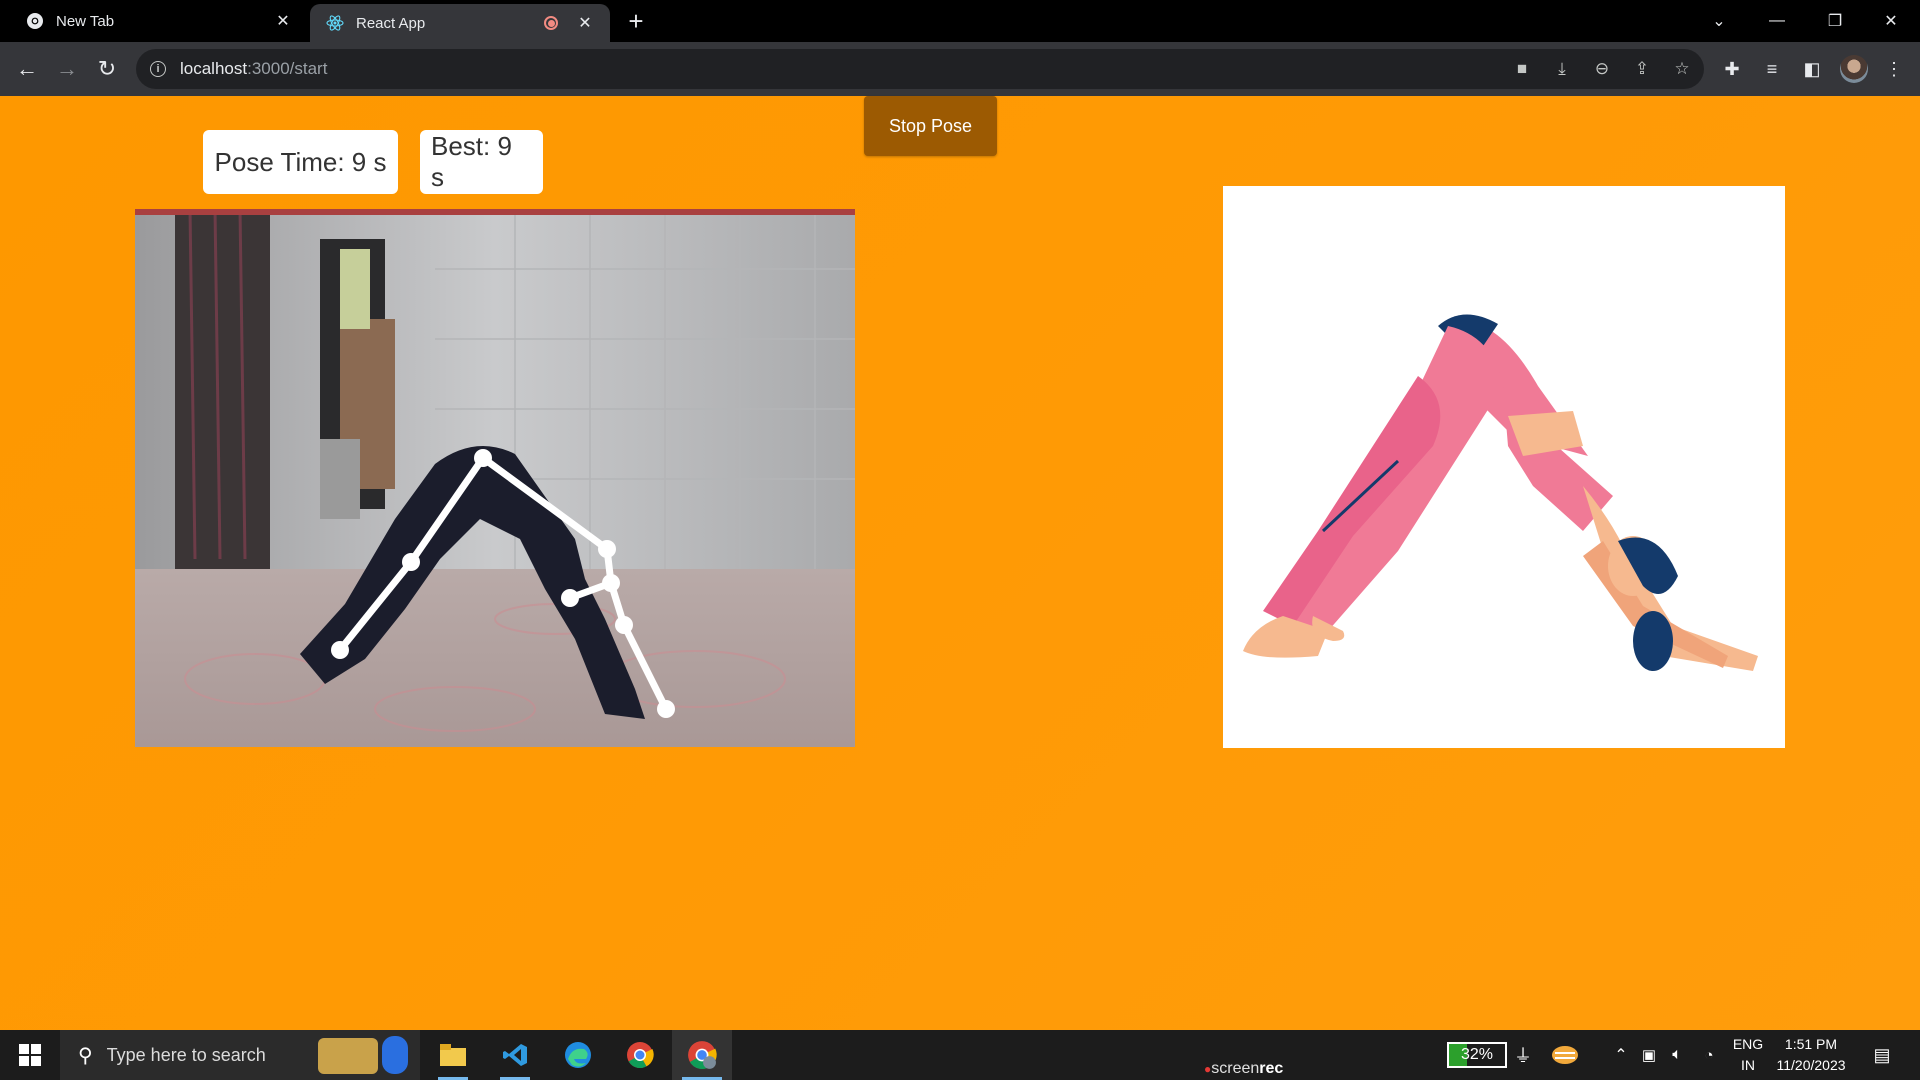 The image size is (1920, 1080). I want to click on side-panel-icon: ◧, so click(1812, 69).